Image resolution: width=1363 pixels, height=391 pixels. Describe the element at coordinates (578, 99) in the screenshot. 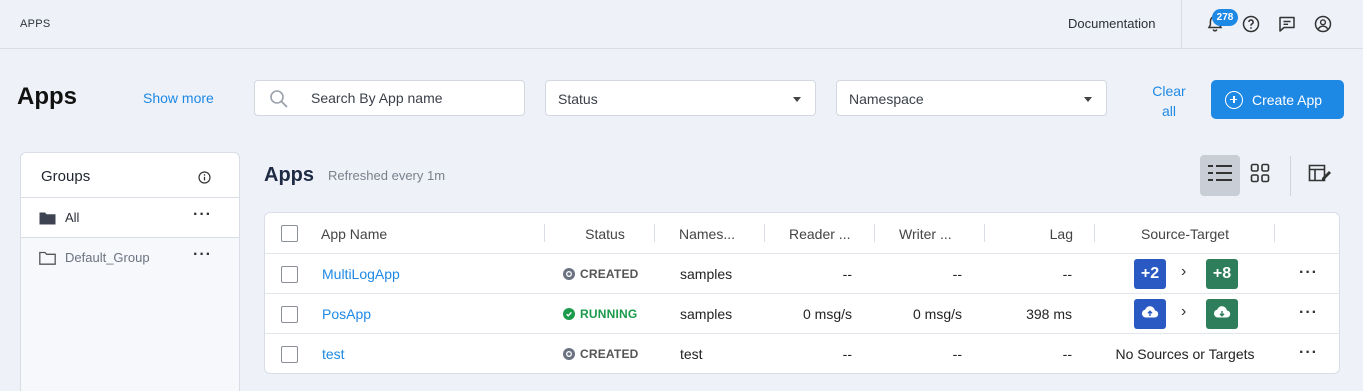

I see `status-select-label: Status` at that location.